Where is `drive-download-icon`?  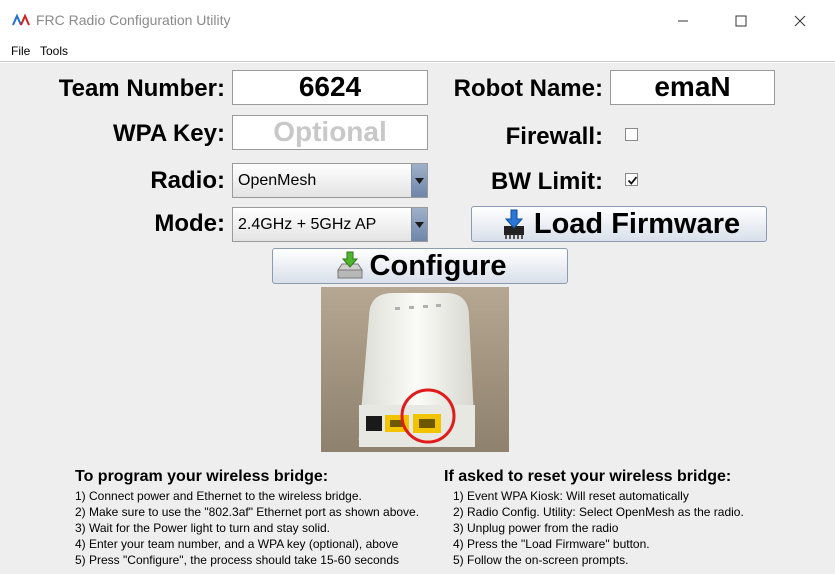
drive-download-icon is located at coordinates (350, 266).